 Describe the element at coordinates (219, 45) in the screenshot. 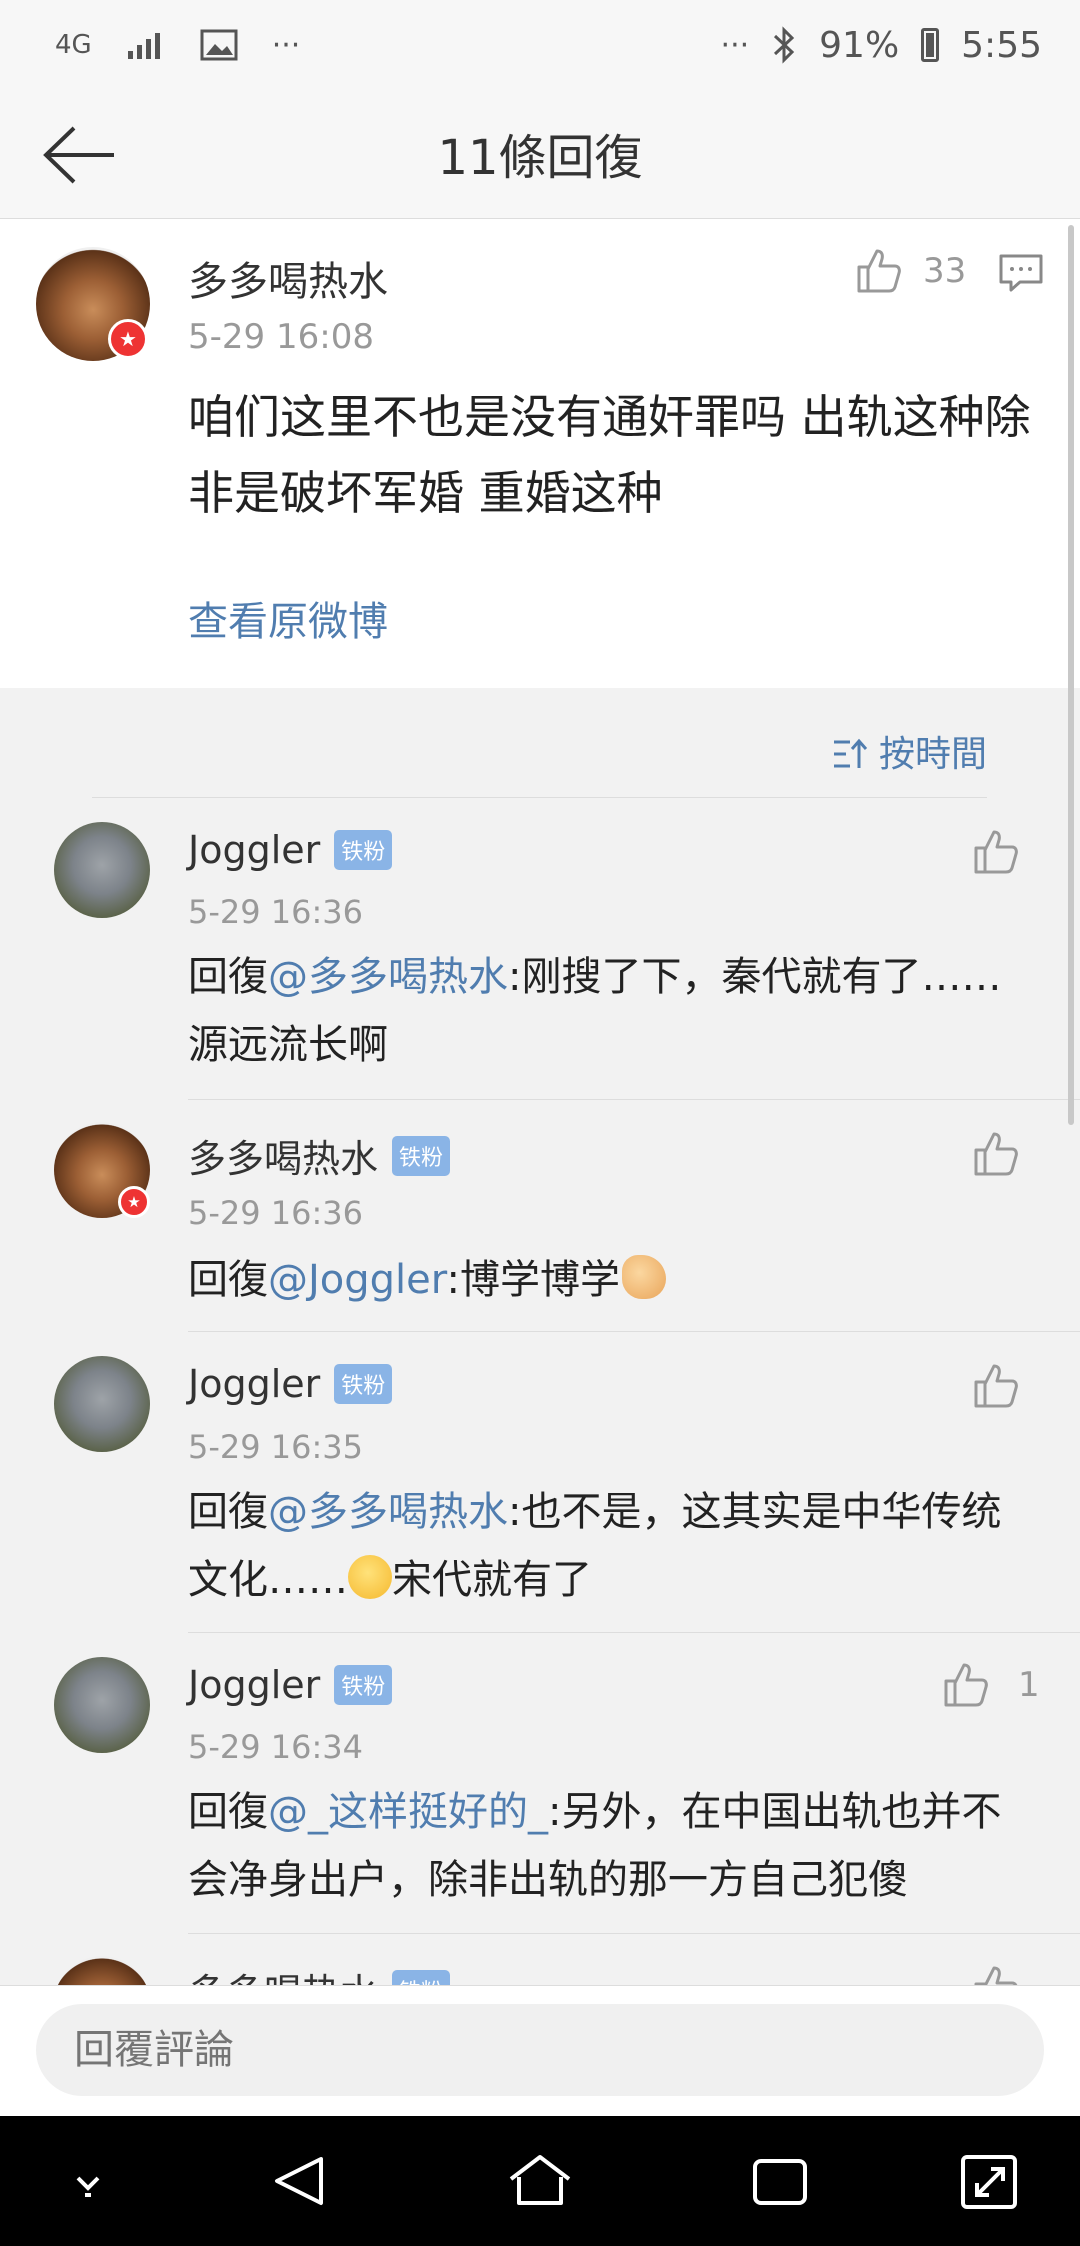

I see `gallery-icon` at that location.